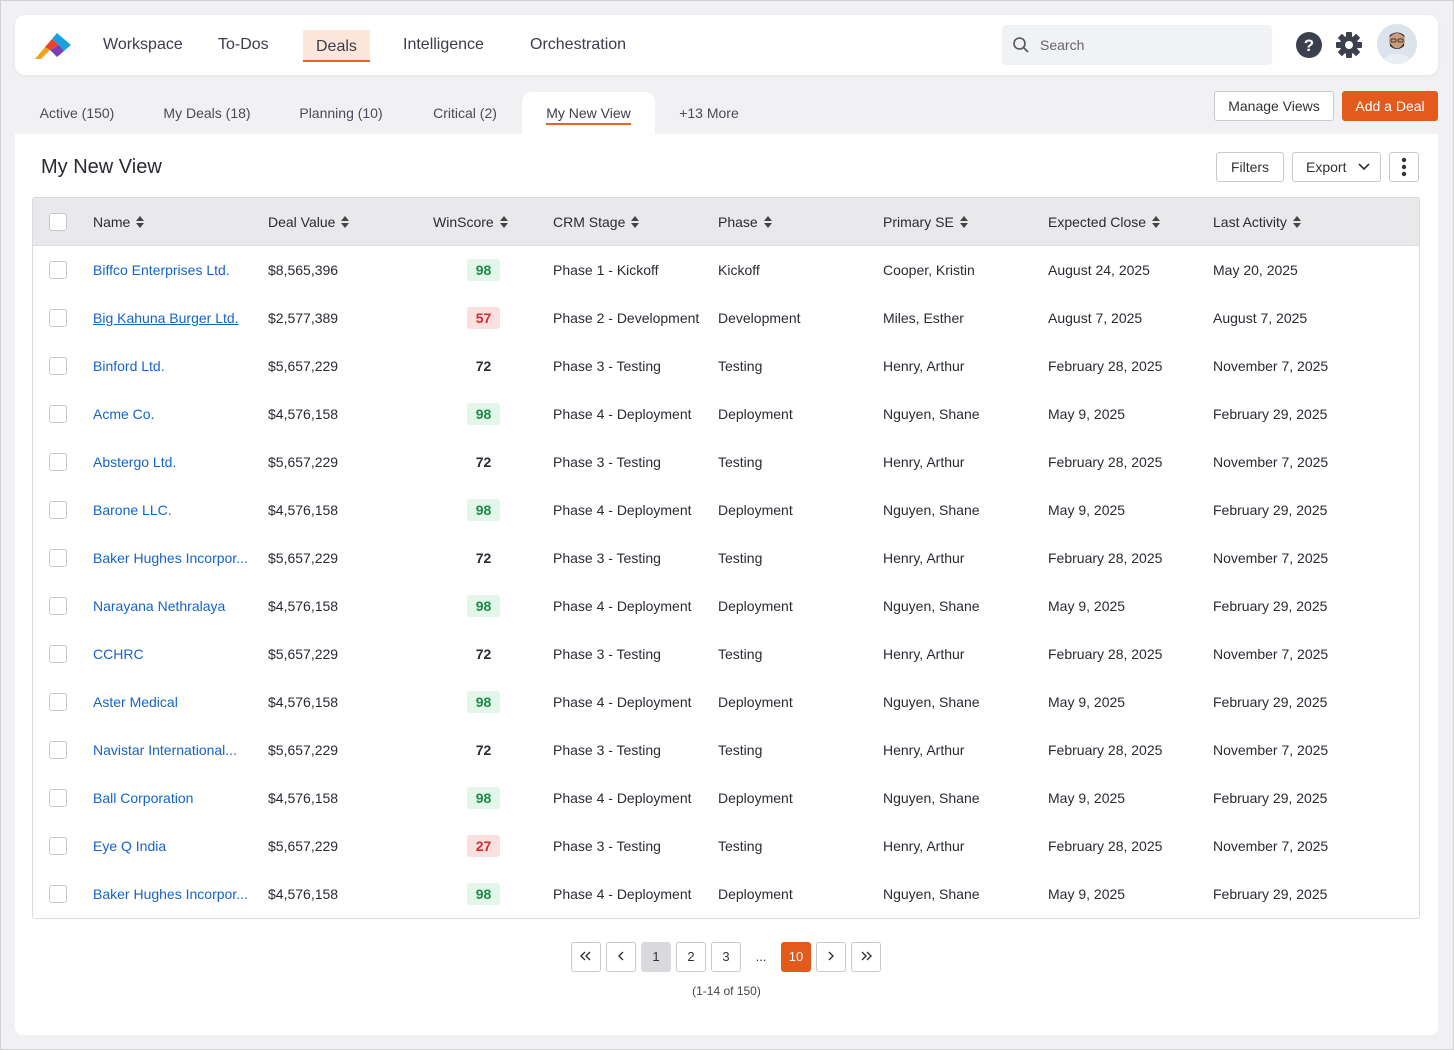  I want to click on select-all-checkbox, so click(58, 222).